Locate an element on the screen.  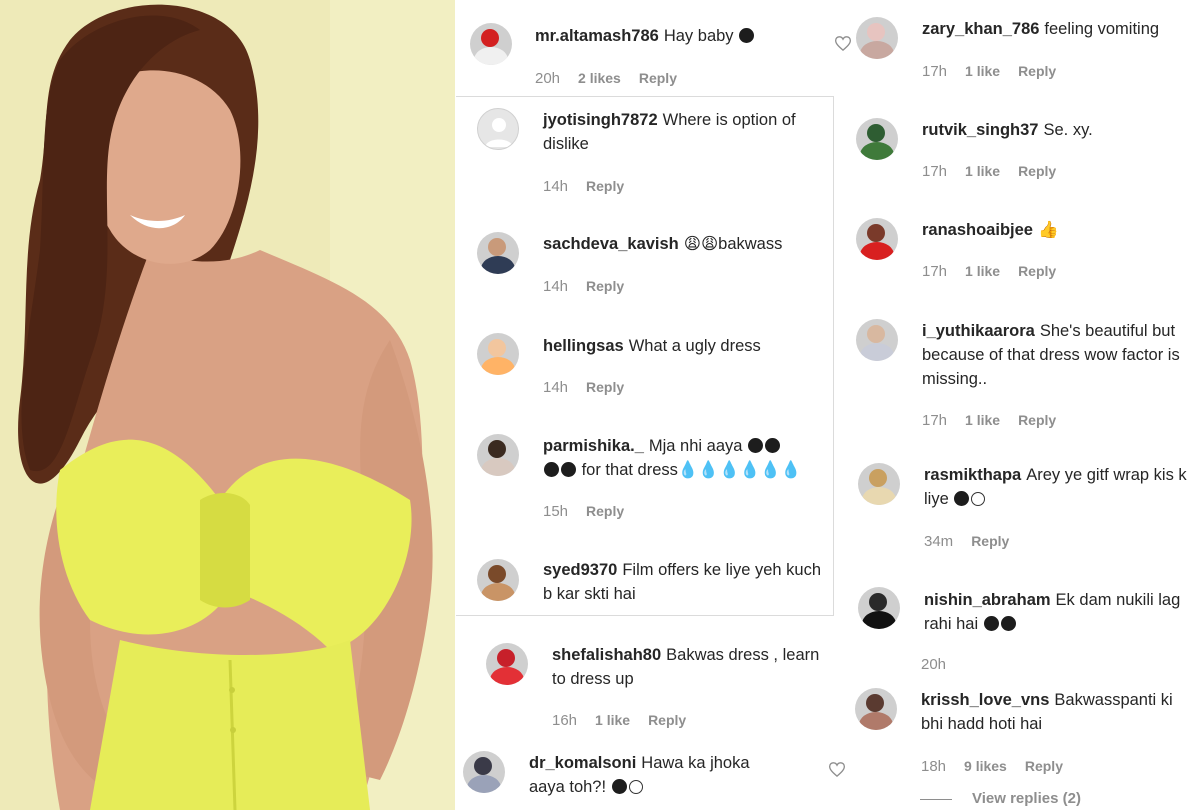
comment-username: shefalishah80 is located at coordinates (606, 655).